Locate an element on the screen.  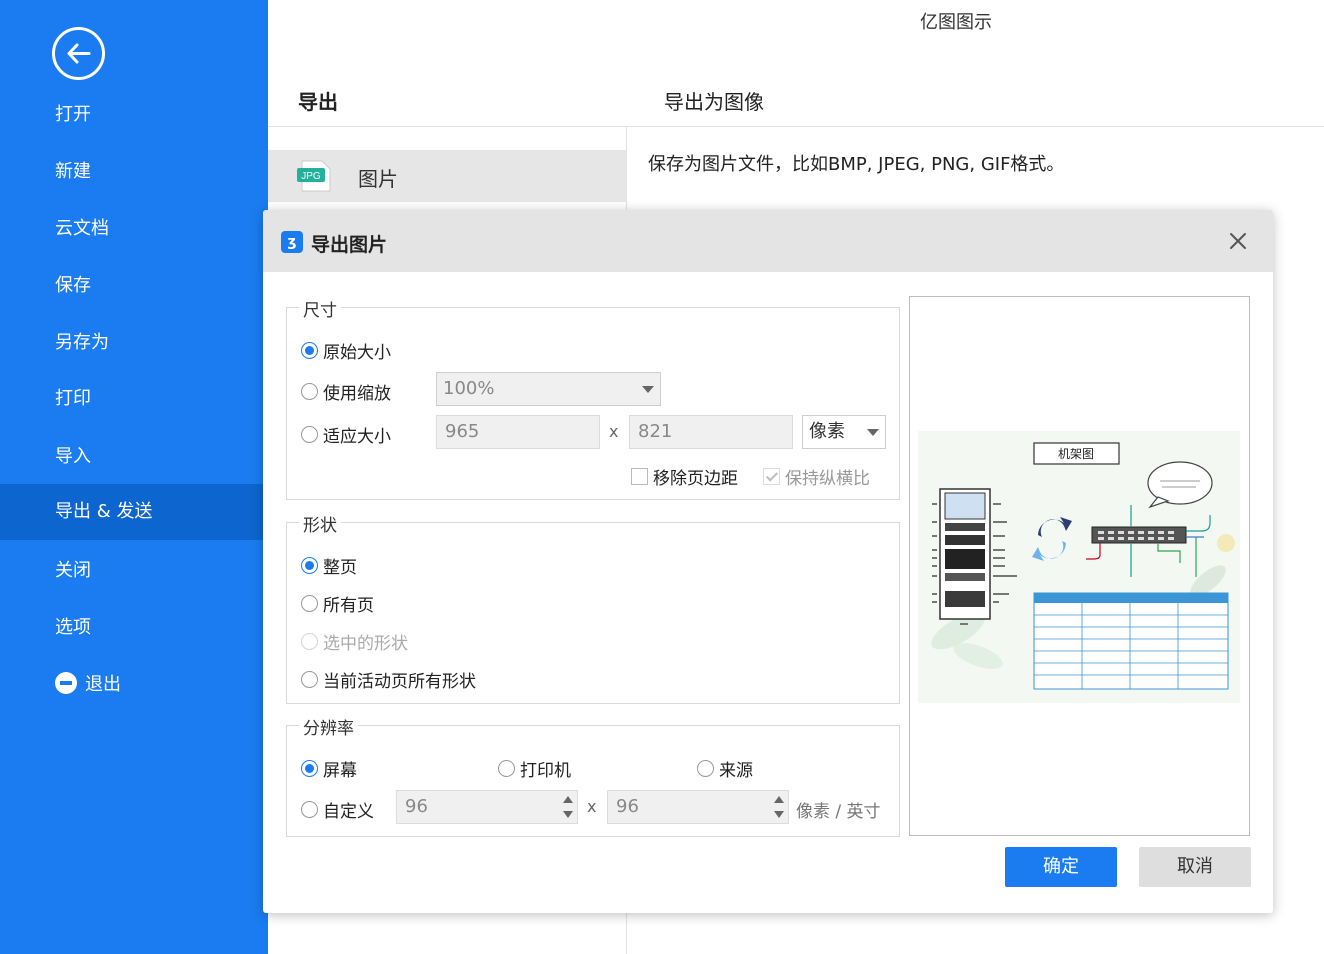
radio-original-size: 原始大小 is located at coordinates (346, 350).